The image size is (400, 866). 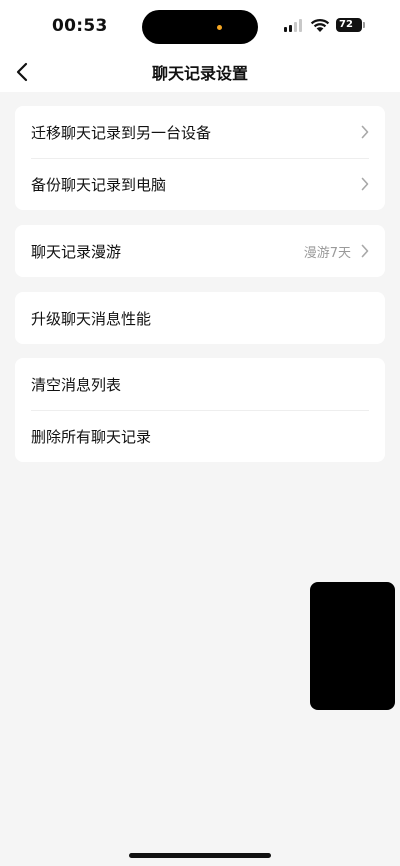 I want to click on battery-icon: 72, so click(x=349, y=25).